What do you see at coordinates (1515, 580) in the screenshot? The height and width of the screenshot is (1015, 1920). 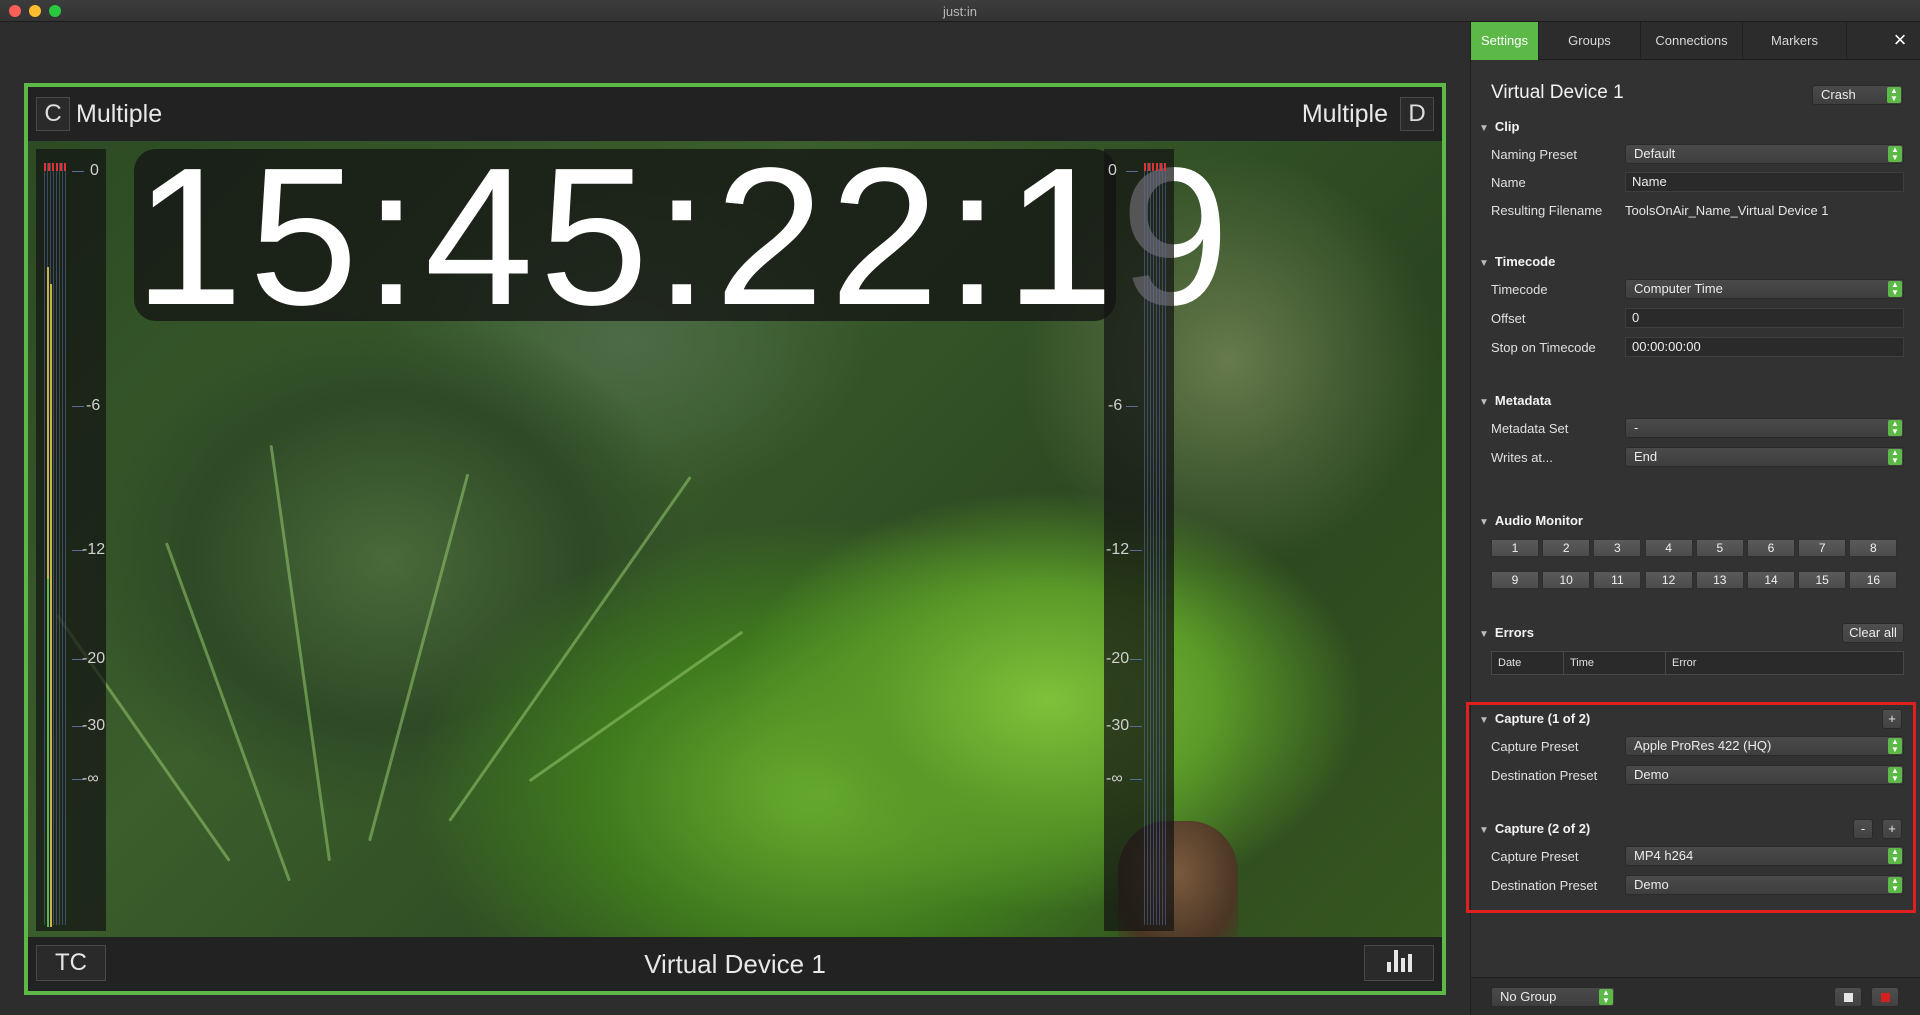 I see `audio-channel-button: 9` at bounding box center [1515, 580].